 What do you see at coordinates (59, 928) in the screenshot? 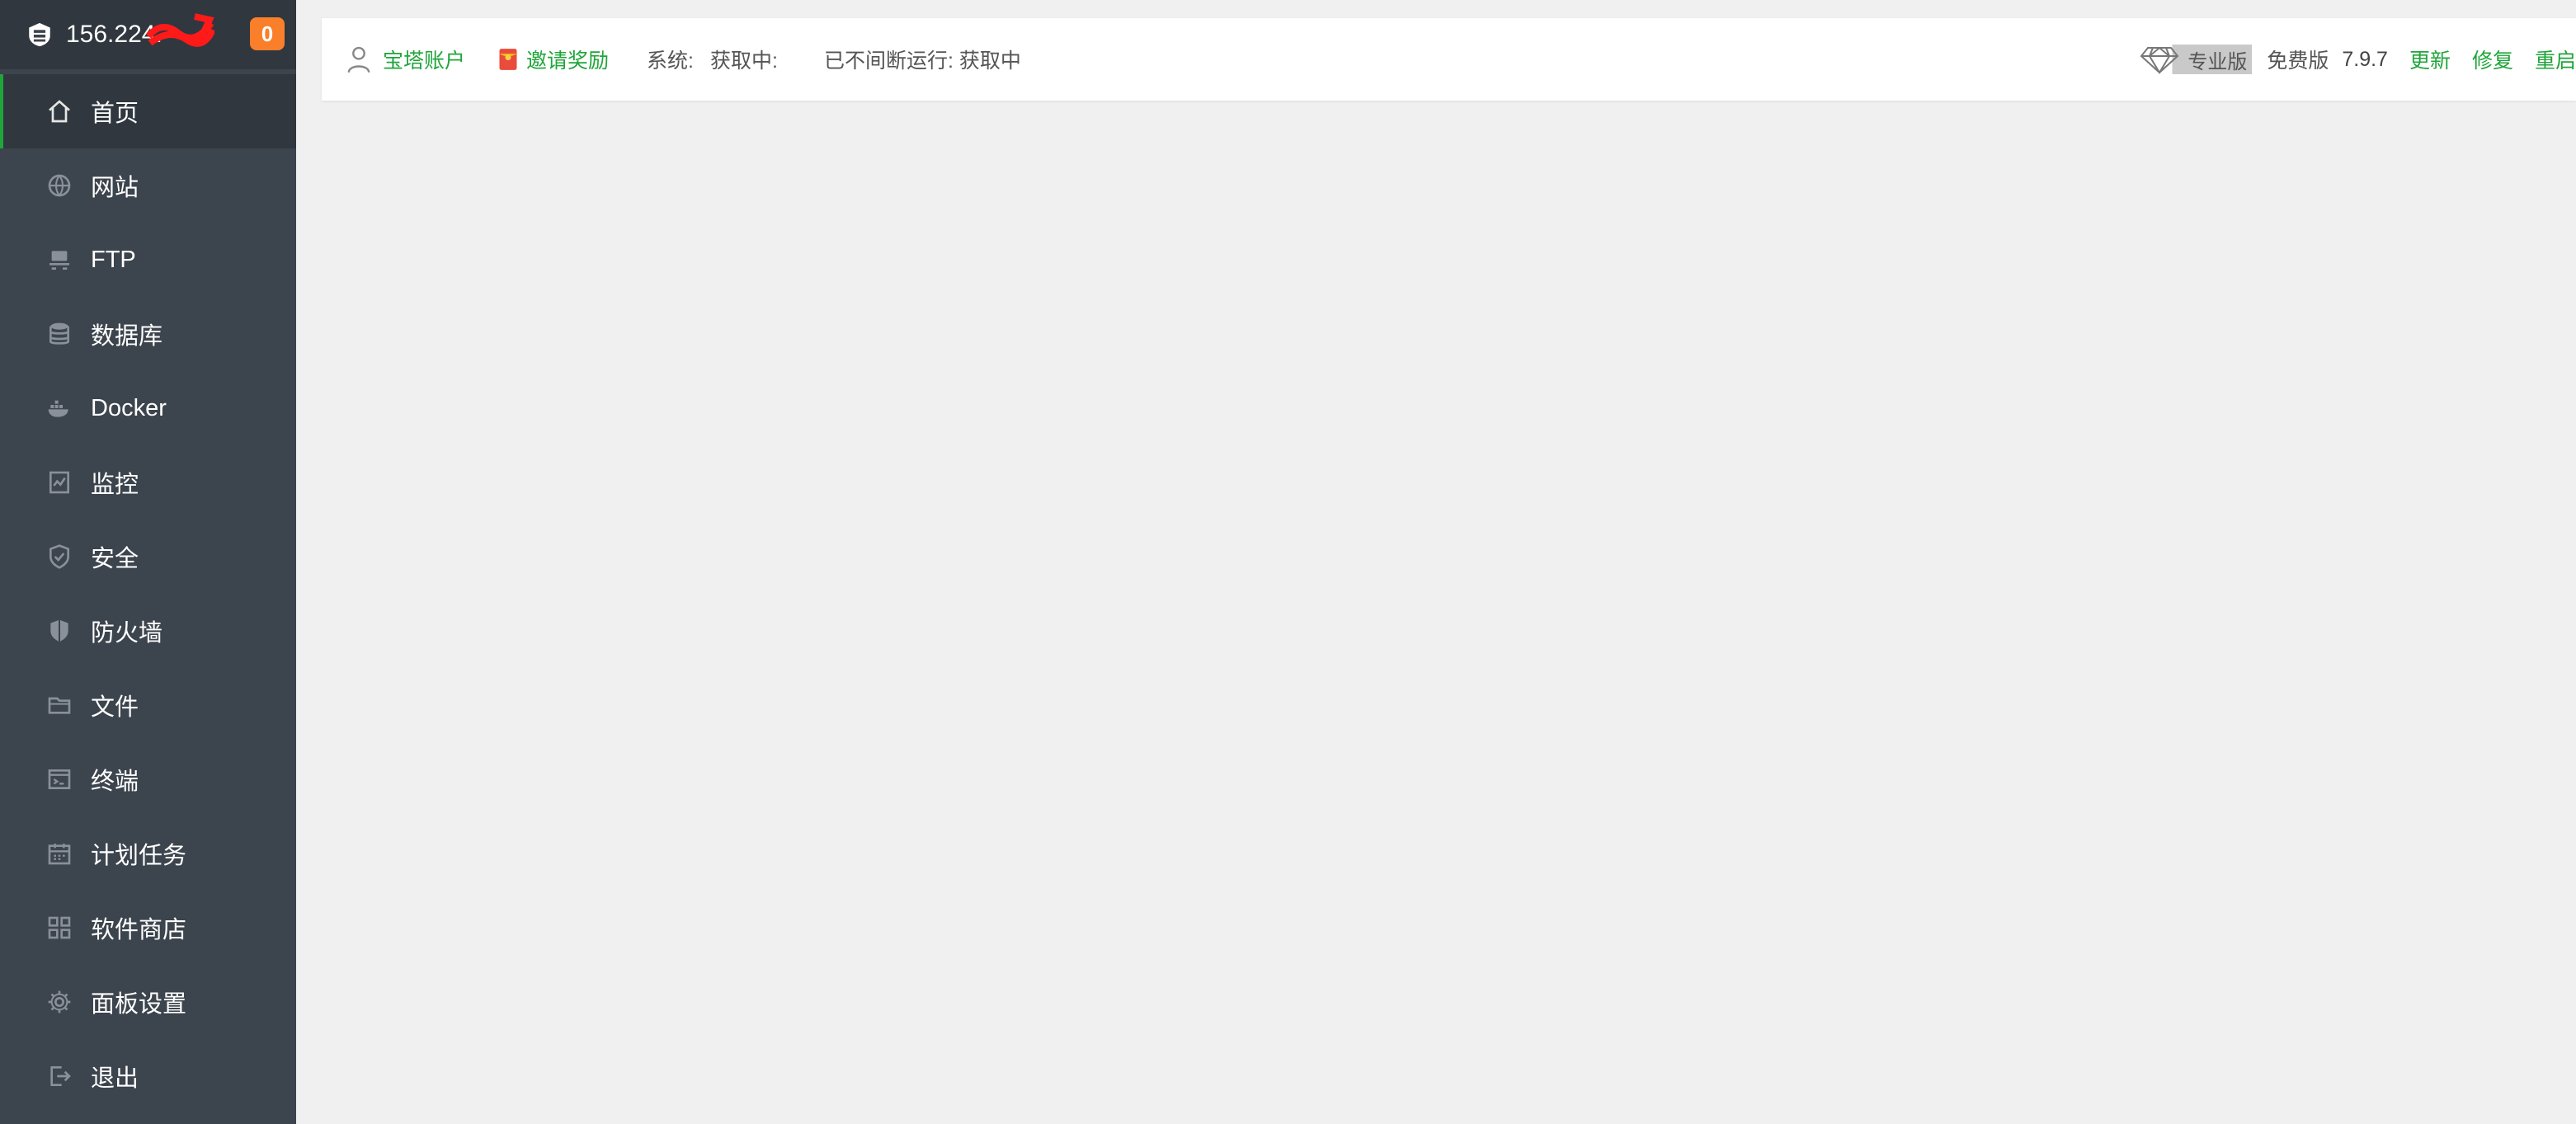
I see `grid-apps-icon` at bounding box center [59, 928].